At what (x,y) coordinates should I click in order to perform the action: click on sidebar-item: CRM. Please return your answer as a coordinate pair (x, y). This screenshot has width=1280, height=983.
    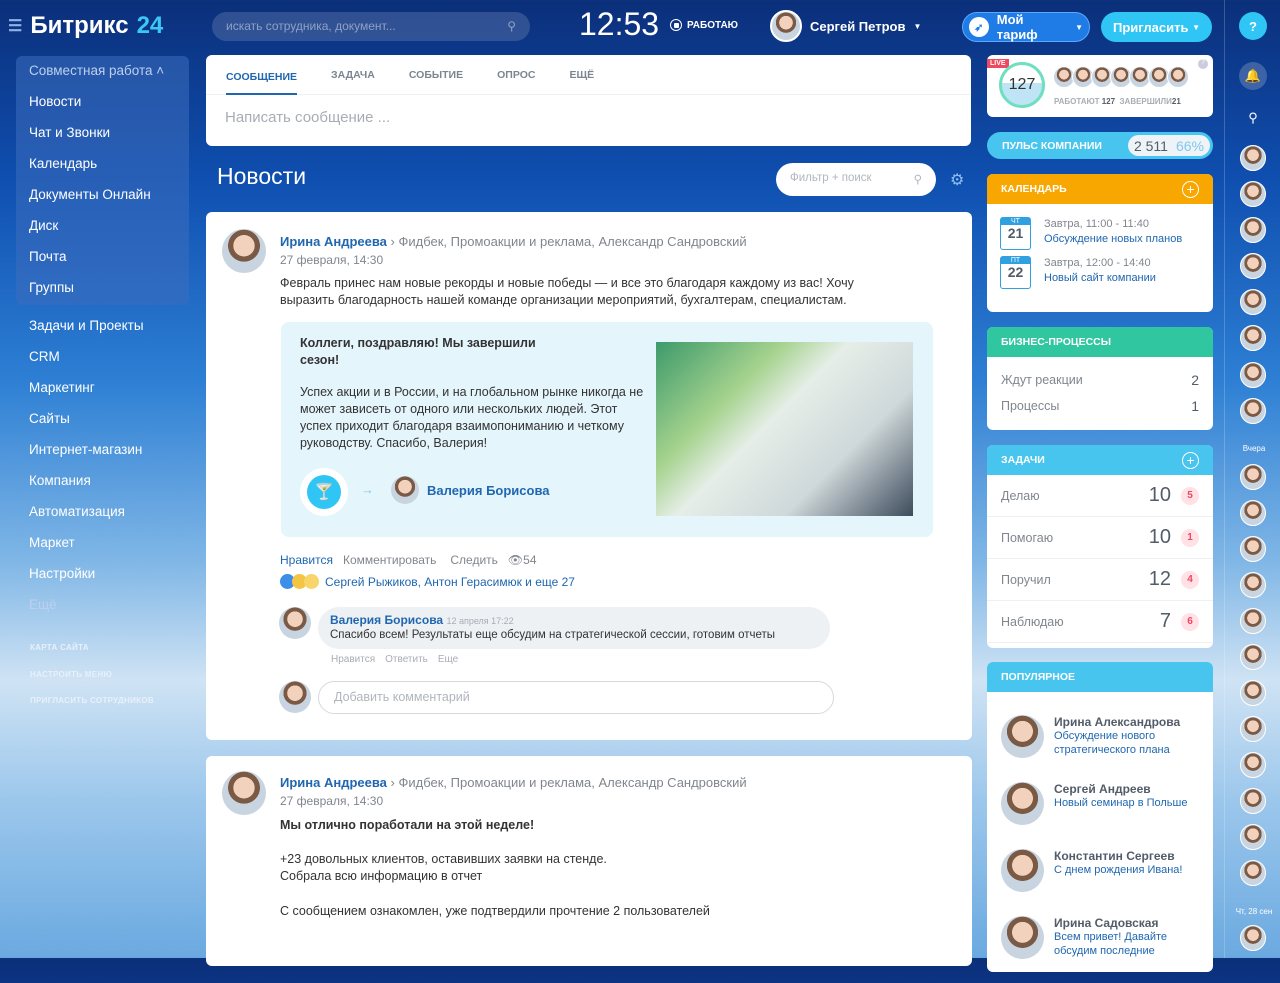
    Looking at the image, I should click on (44, 356).